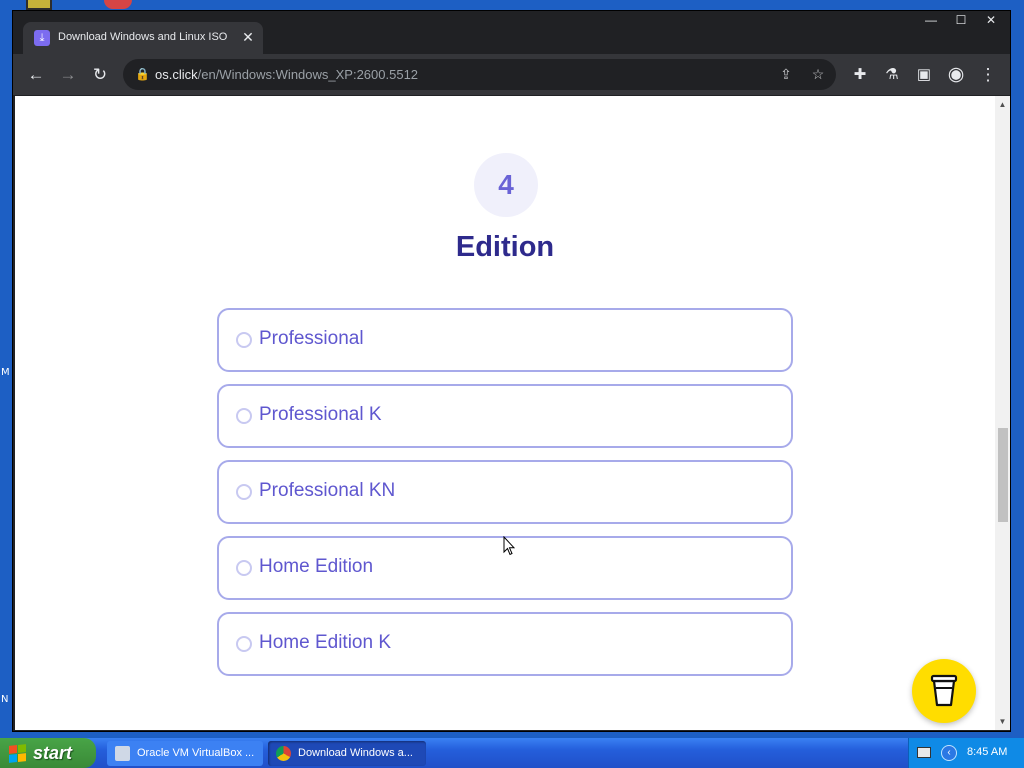 This screenshot has height=768, width=1024. What do you see at coordinates (286, 74) in the screenshot?
I see `url-text: os.click/en/Windows:Windows_XP:2600.5512` at bounding box center [286, 74].